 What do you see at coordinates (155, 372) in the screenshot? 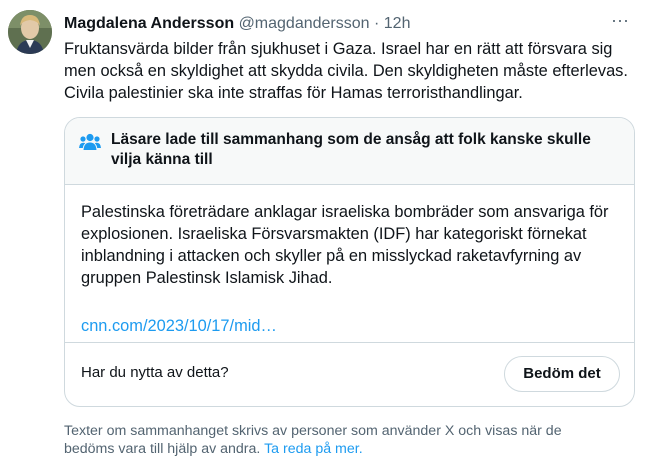
I see `helpful-question: Har du nytta av detta?` at bounding box center [155, 372].